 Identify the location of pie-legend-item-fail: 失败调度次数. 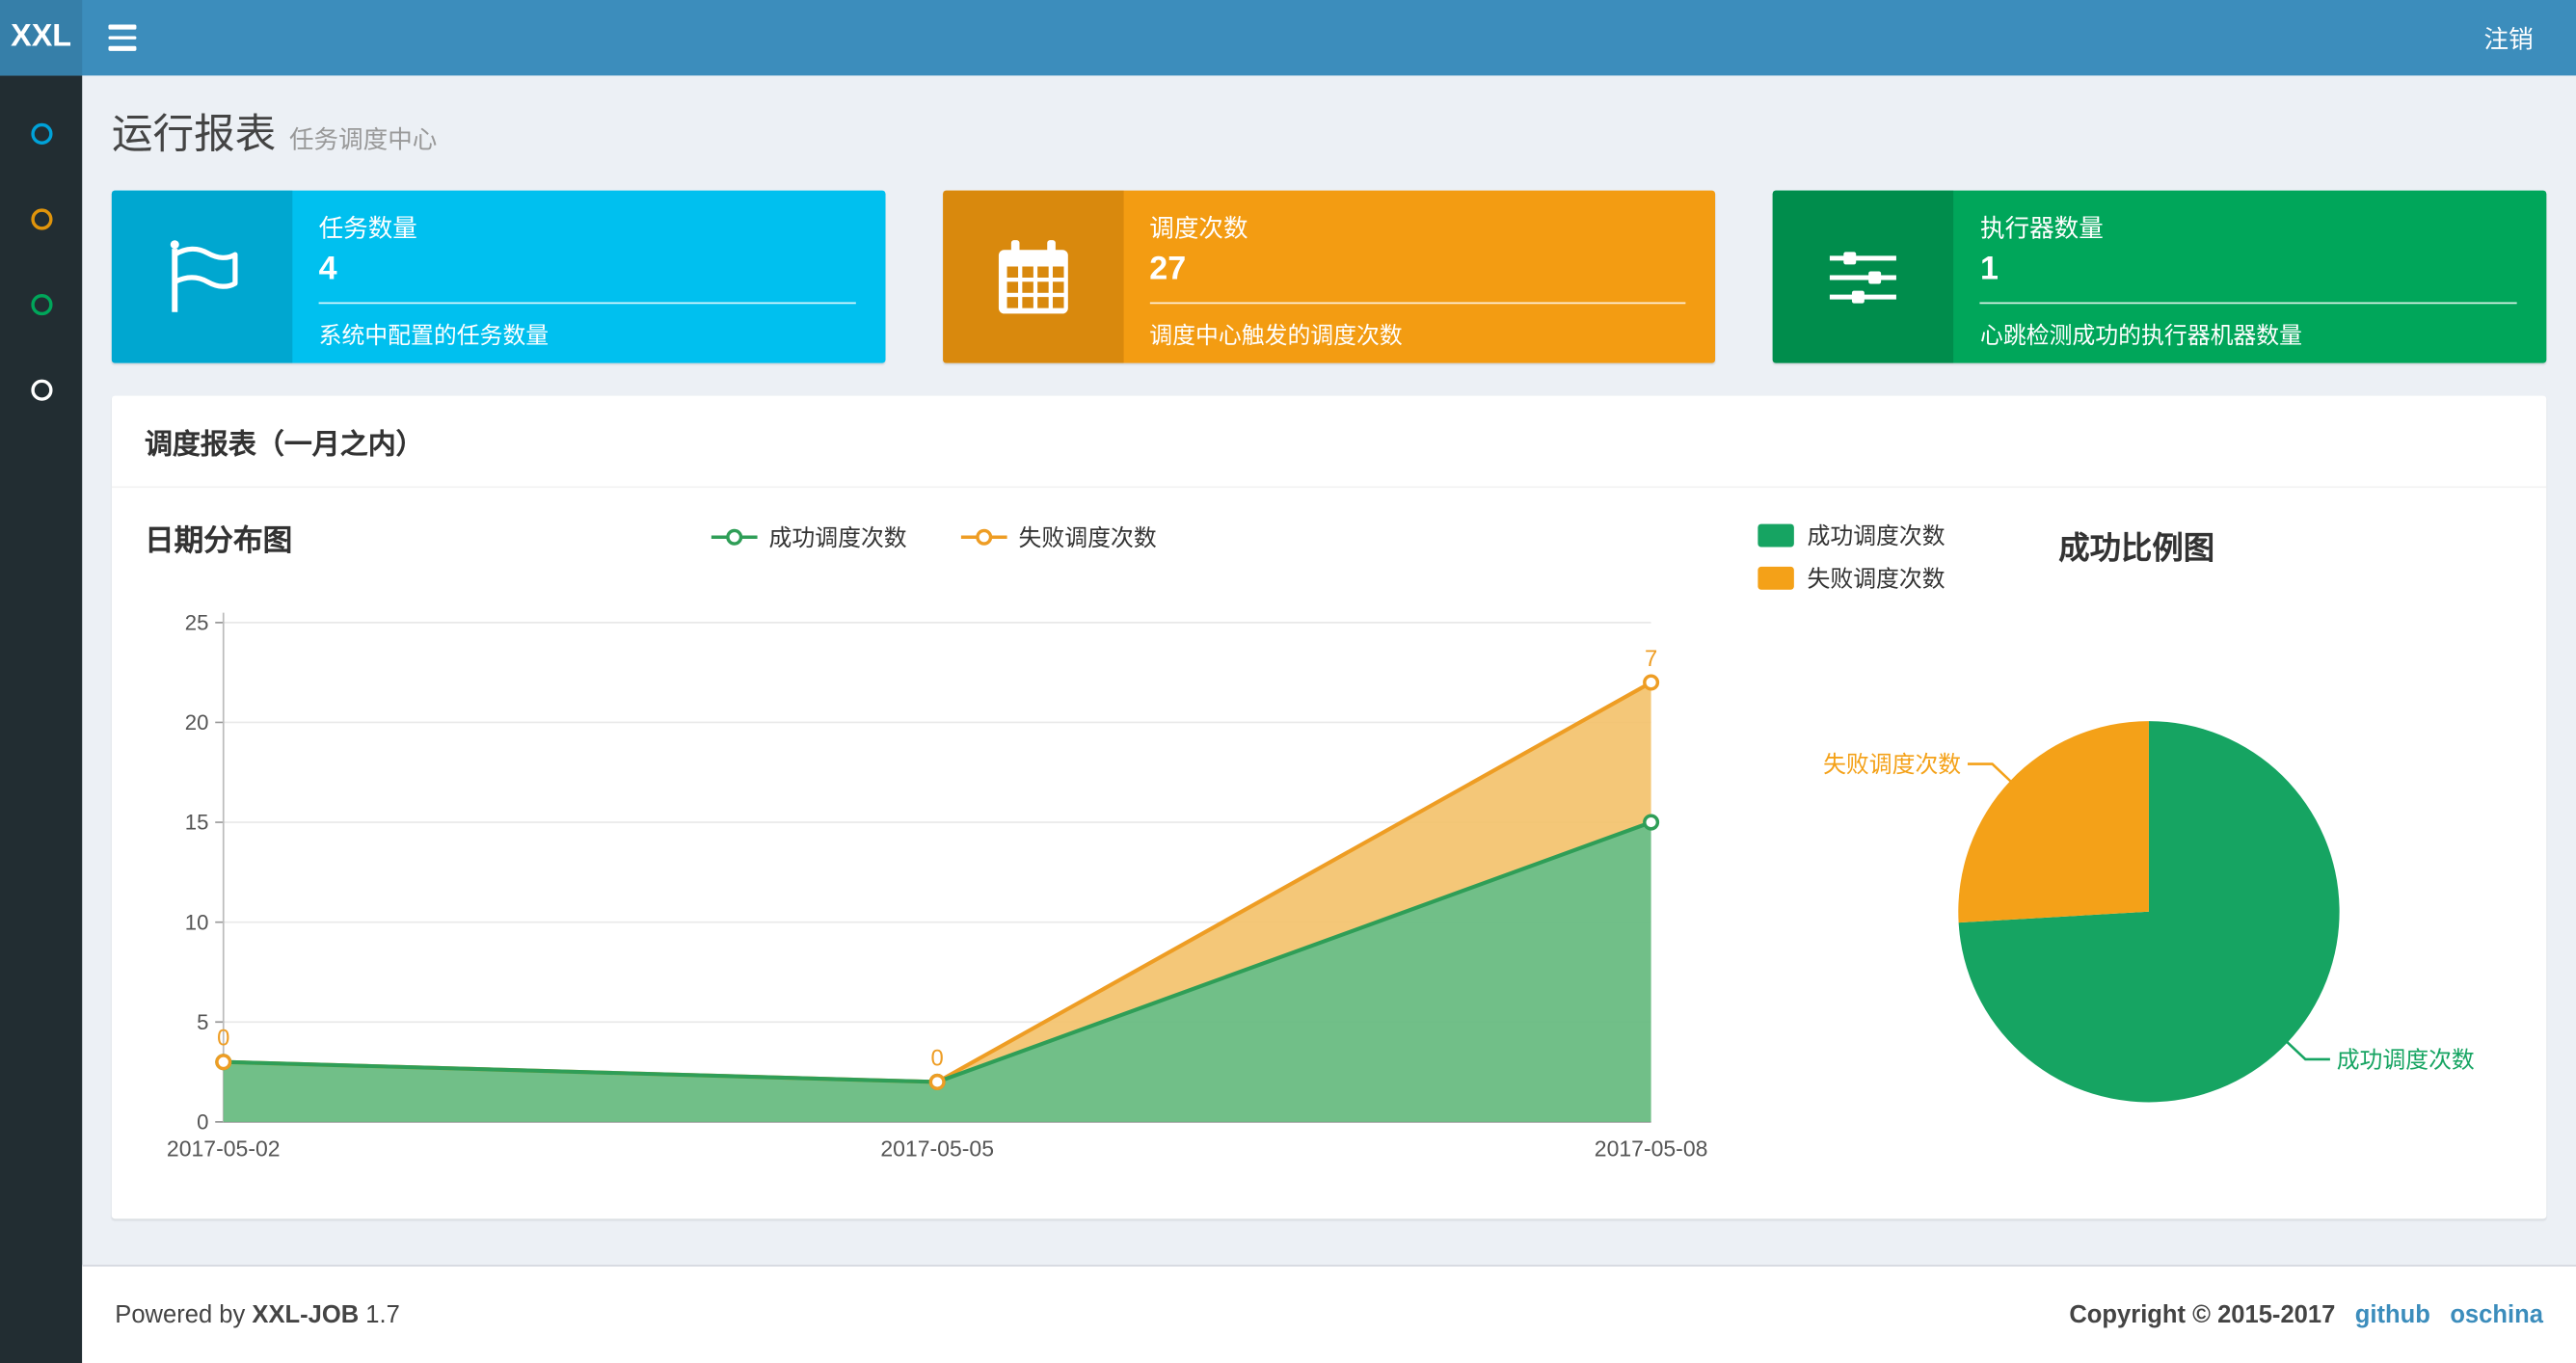
(1852, 578).